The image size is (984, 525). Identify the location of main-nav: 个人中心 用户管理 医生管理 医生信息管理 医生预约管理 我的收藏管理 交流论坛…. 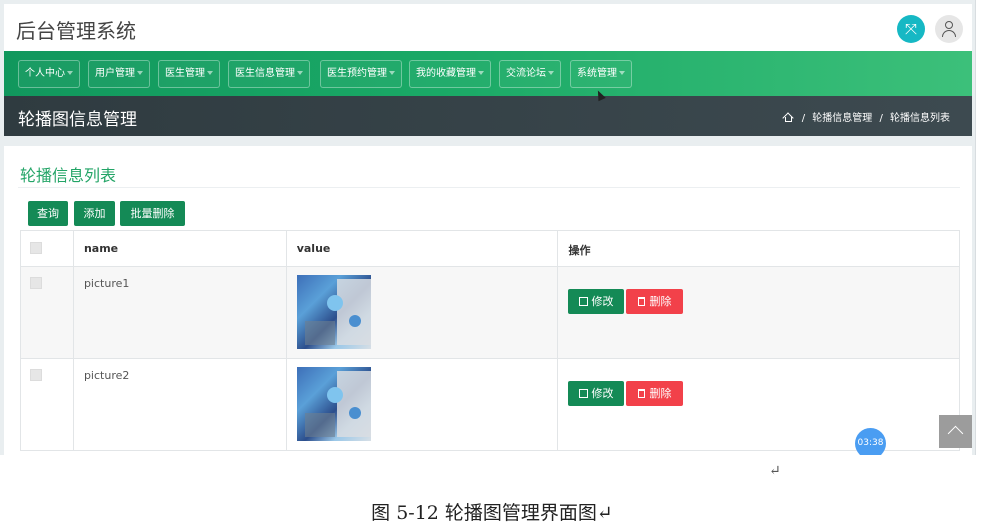
(488, 73).